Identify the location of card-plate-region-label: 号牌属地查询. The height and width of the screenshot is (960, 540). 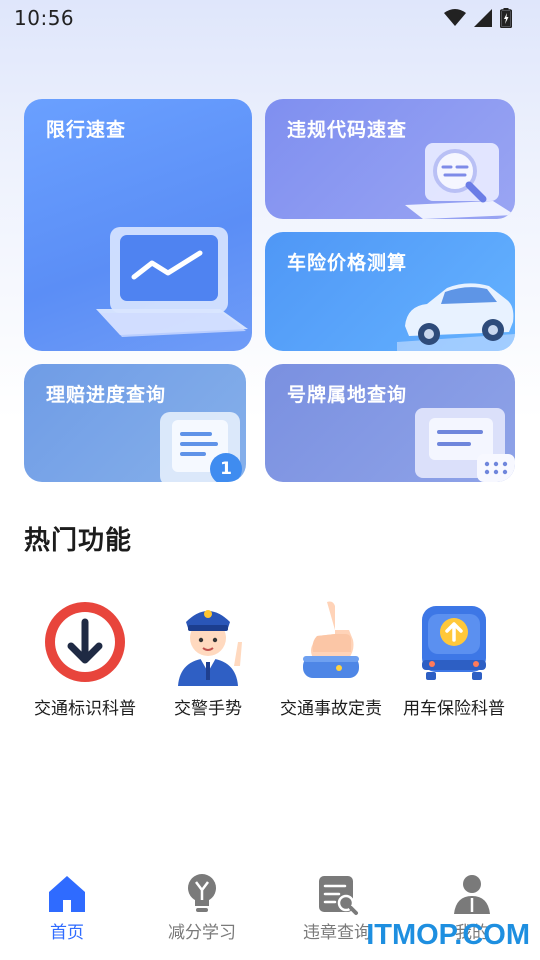
(347, 395).